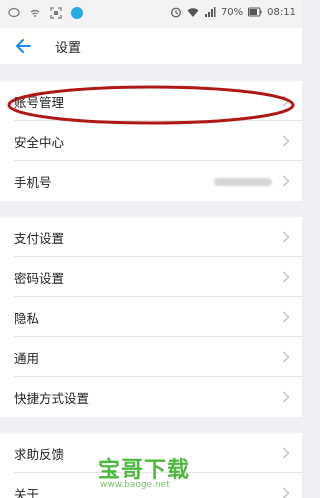 Image resolution: width=320 pixels, height=498 pixels. Describe the element at coordinates (52, 398) in the screenshot. I see `settings-item-label: 快捷方式设置` at that location.